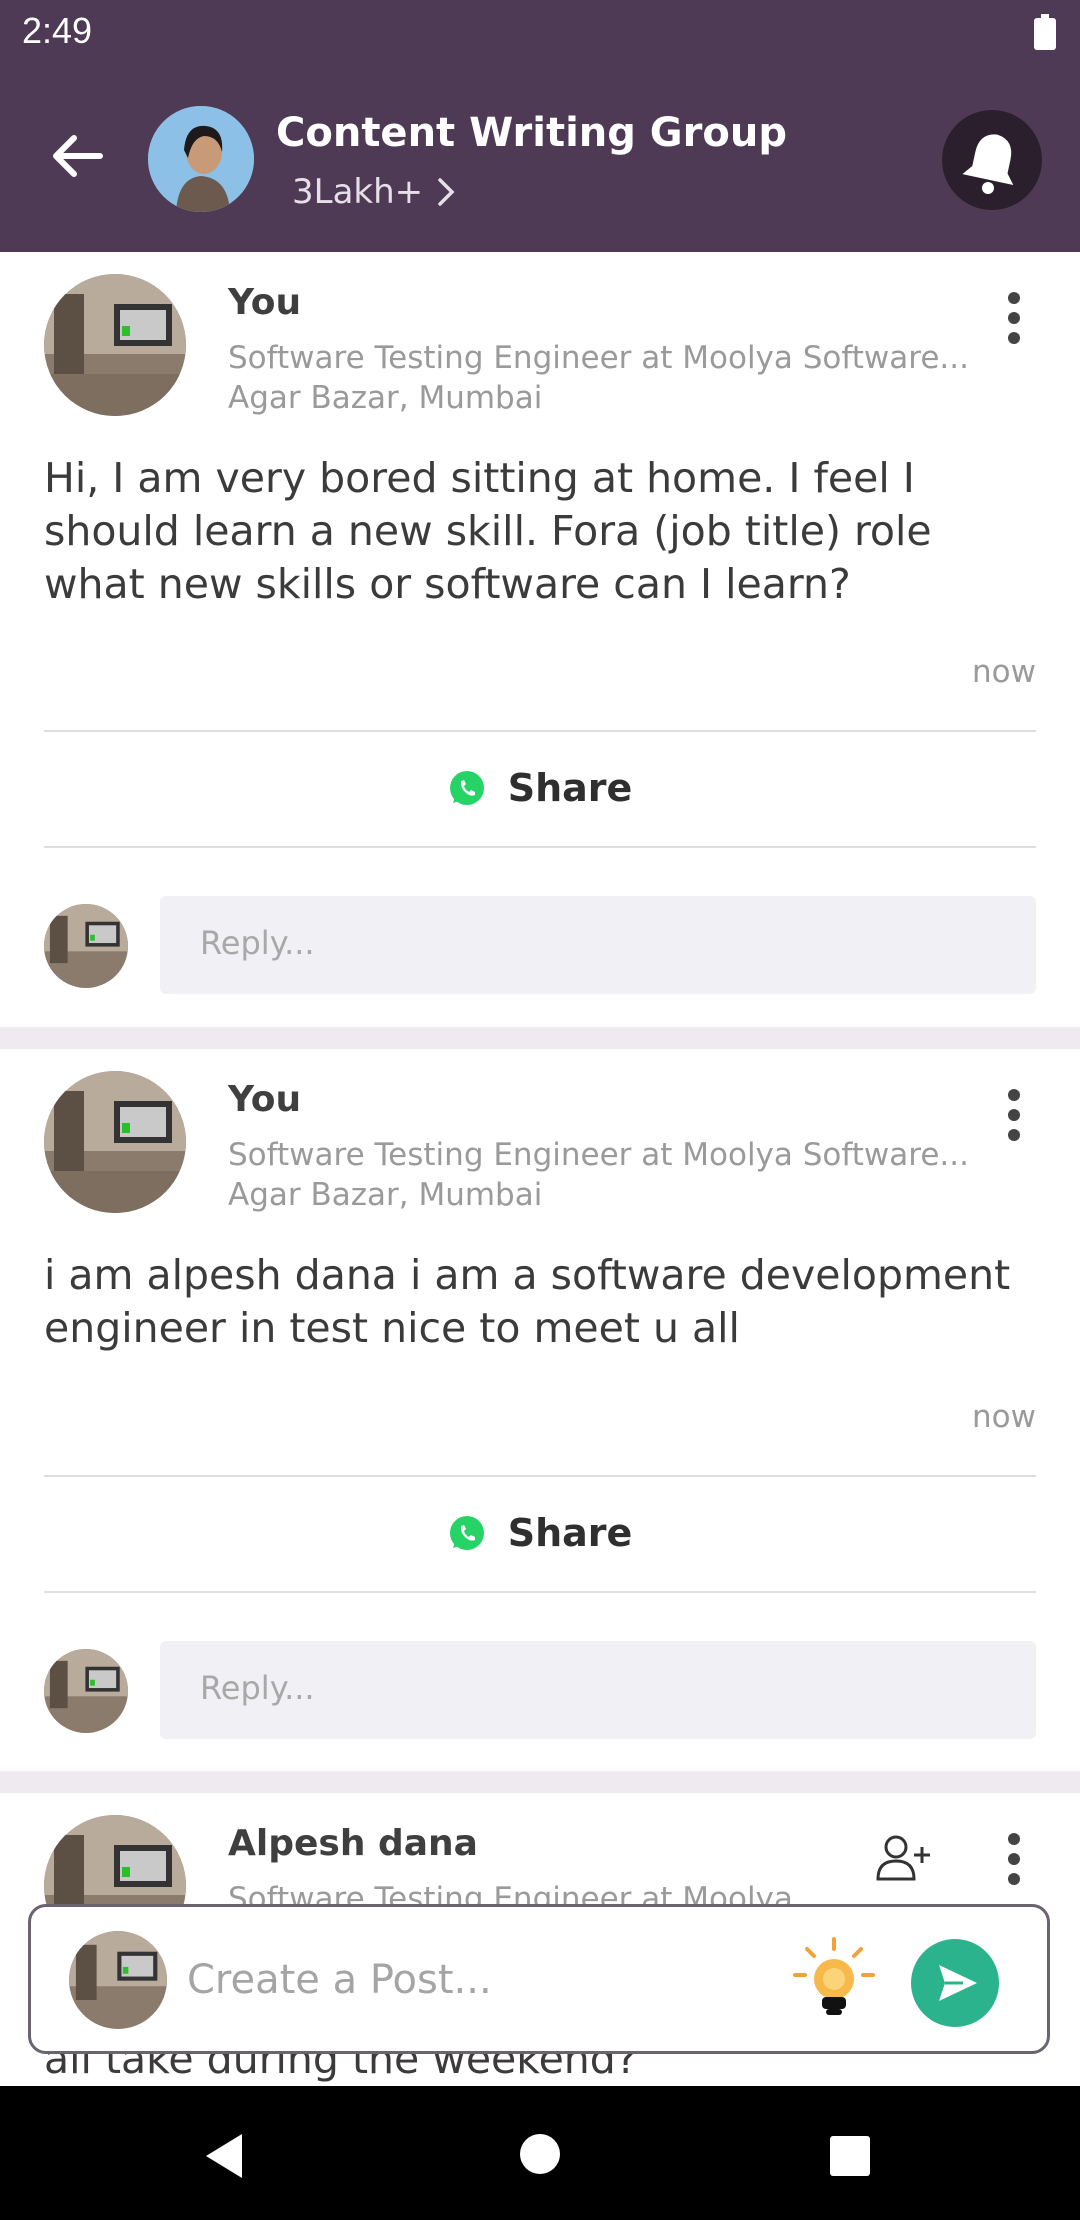 This screenshot has height=2220, width=1080. Describe the element at coordinates (57, 30) in the screenshot. I see `status-time: 2:49` at that location.